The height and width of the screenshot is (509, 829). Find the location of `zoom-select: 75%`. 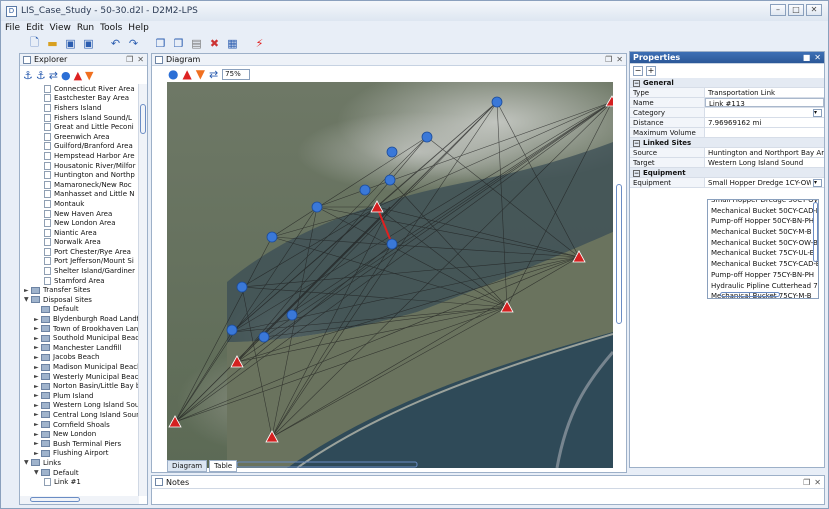

zoom-select: 75% is located at coordinates (236, 74).